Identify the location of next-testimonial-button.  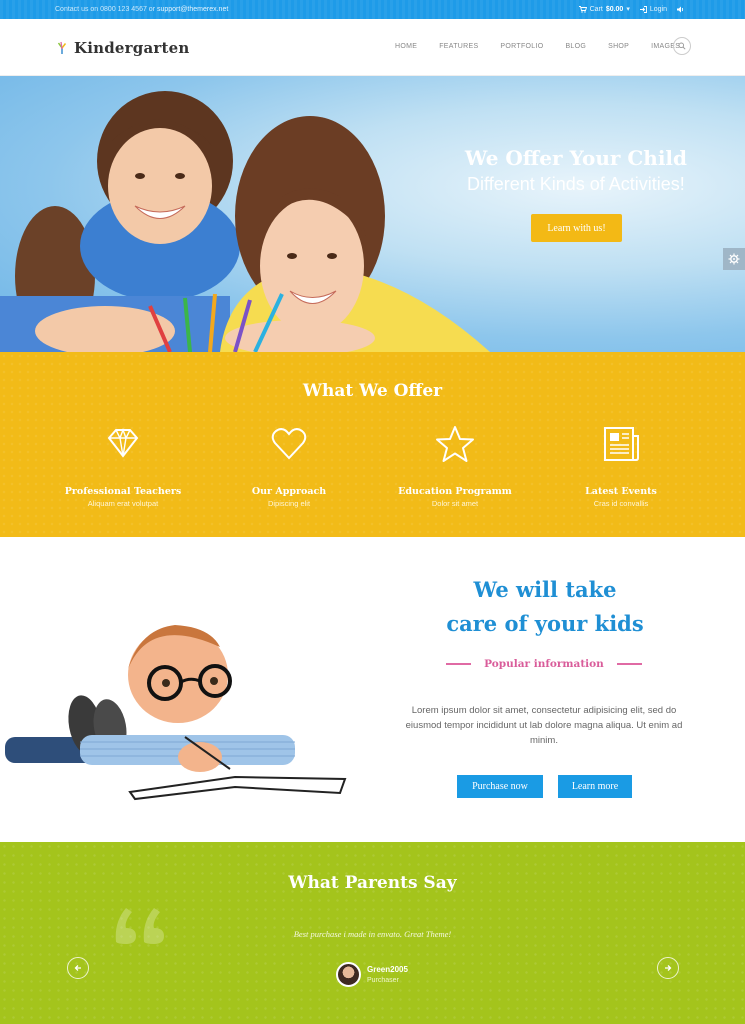
(668, 968).